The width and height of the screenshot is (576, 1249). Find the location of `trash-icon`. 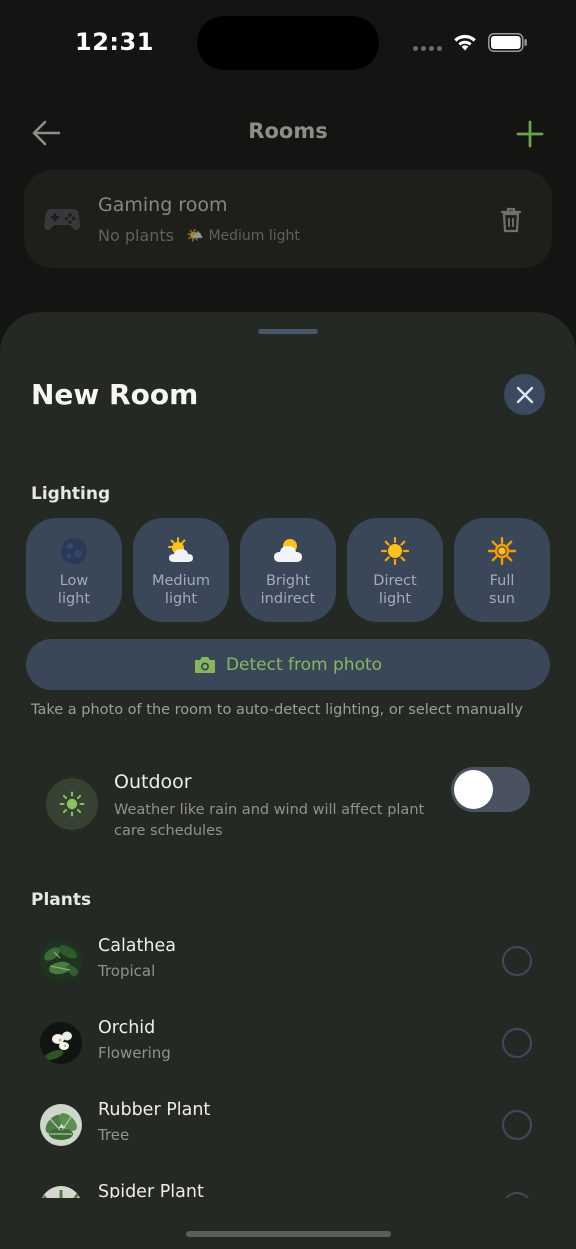

trash-icon is located at coordinates (511, 220).